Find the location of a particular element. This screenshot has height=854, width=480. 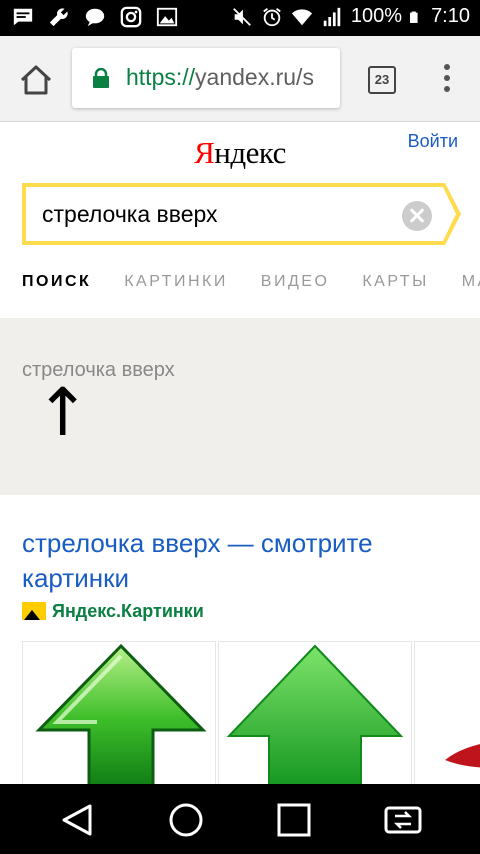

chat-icon is located at coordinates (95, 17).